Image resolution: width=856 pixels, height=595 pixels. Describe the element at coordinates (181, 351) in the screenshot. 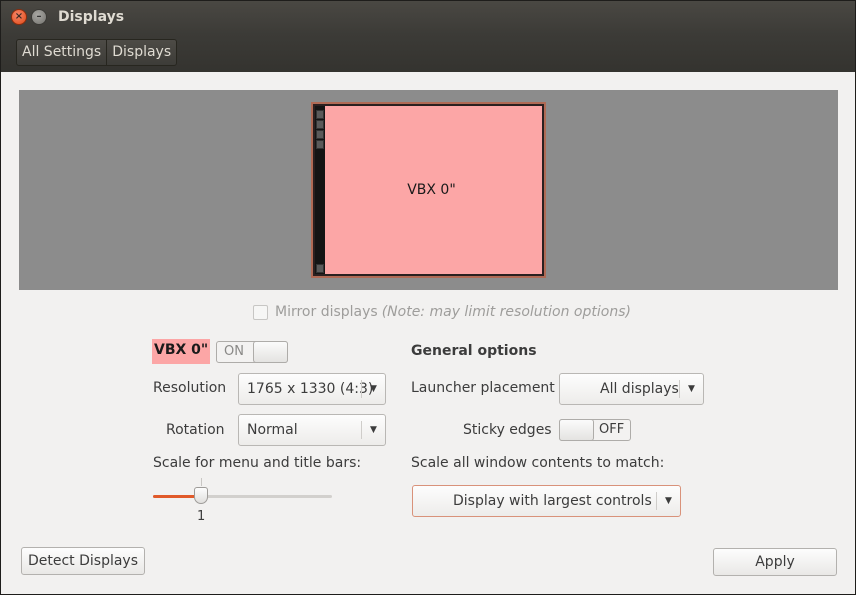

I see `display-name-label: VBX 0"` at that location.